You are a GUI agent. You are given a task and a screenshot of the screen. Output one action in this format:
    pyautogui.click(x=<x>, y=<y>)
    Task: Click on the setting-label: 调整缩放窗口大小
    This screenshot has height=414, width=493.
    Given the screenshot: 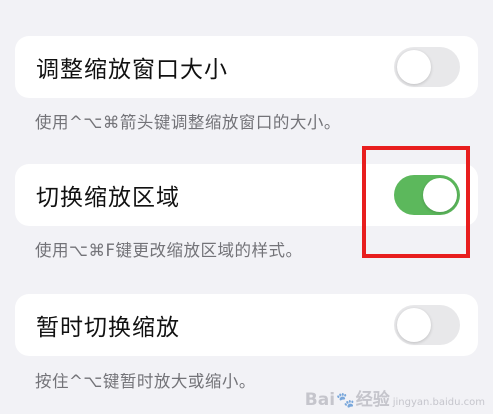 What is the action you would take?
    pyautogui.click(x=132, y=70)
    